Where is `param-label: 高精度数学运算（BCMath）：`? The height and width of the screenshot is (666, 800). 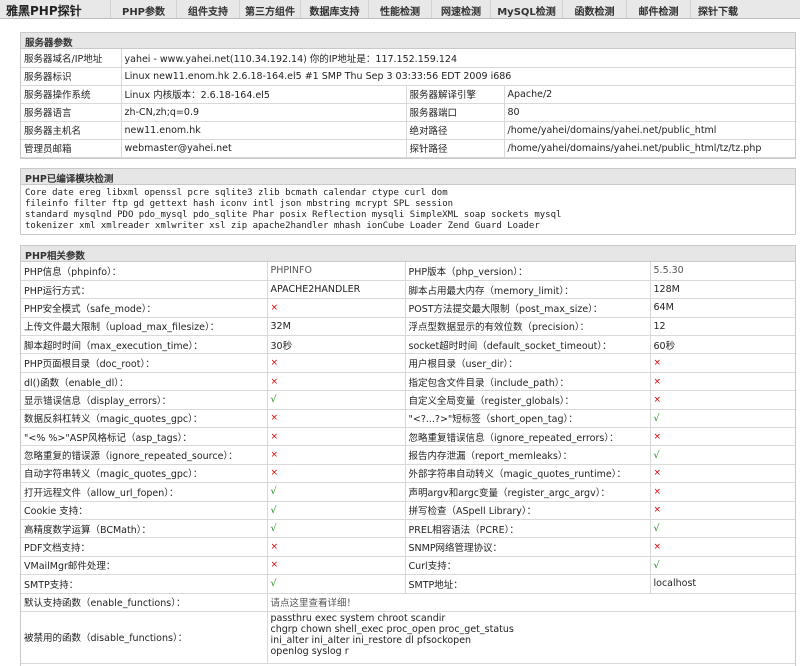 param-label: 高精度数学运算（BCMath）： is located at coordinates (144, 528).